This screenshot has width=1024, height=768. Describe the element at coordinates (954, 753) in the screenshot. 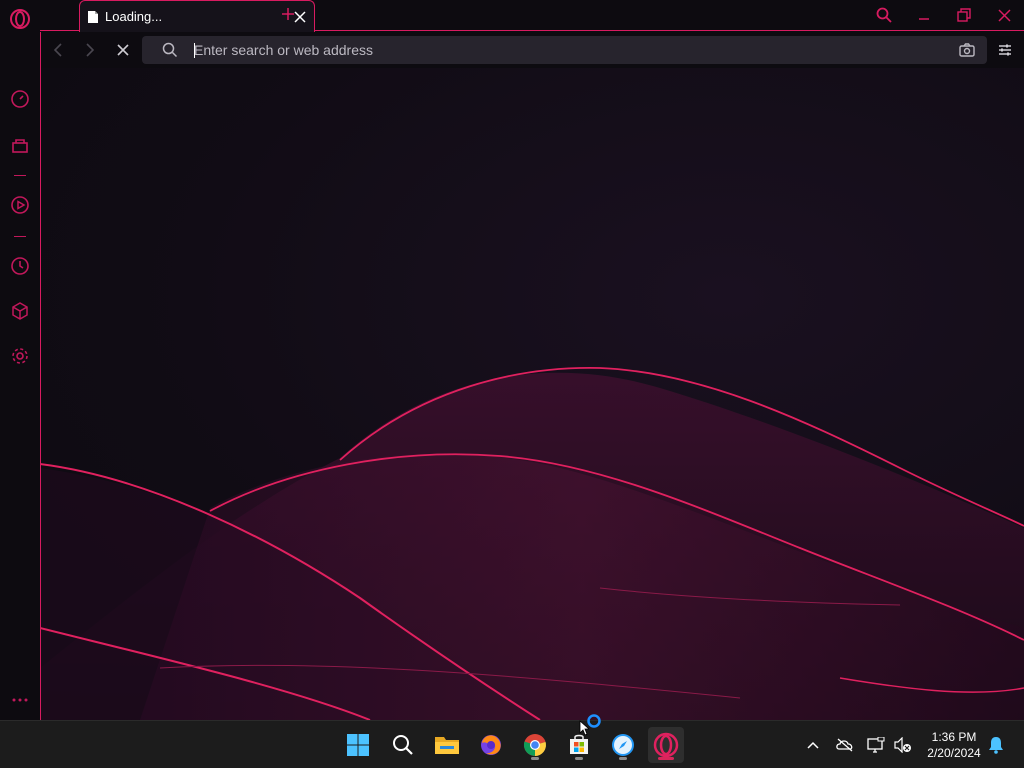

I see `clock-date: 2/20/2024` at that location.